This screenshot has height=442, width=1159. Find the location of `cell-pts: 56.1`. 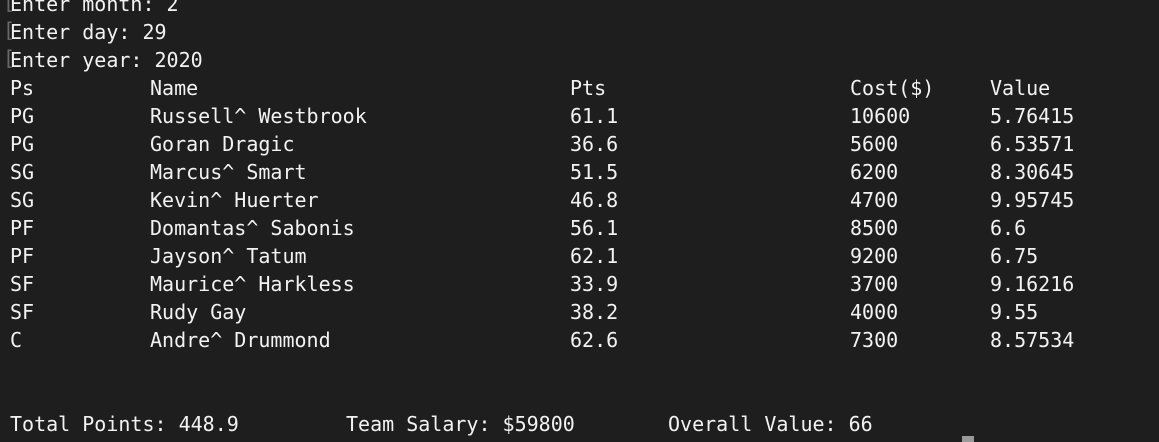

cell-pts: 56.1 is located at coordinates (594, 228).